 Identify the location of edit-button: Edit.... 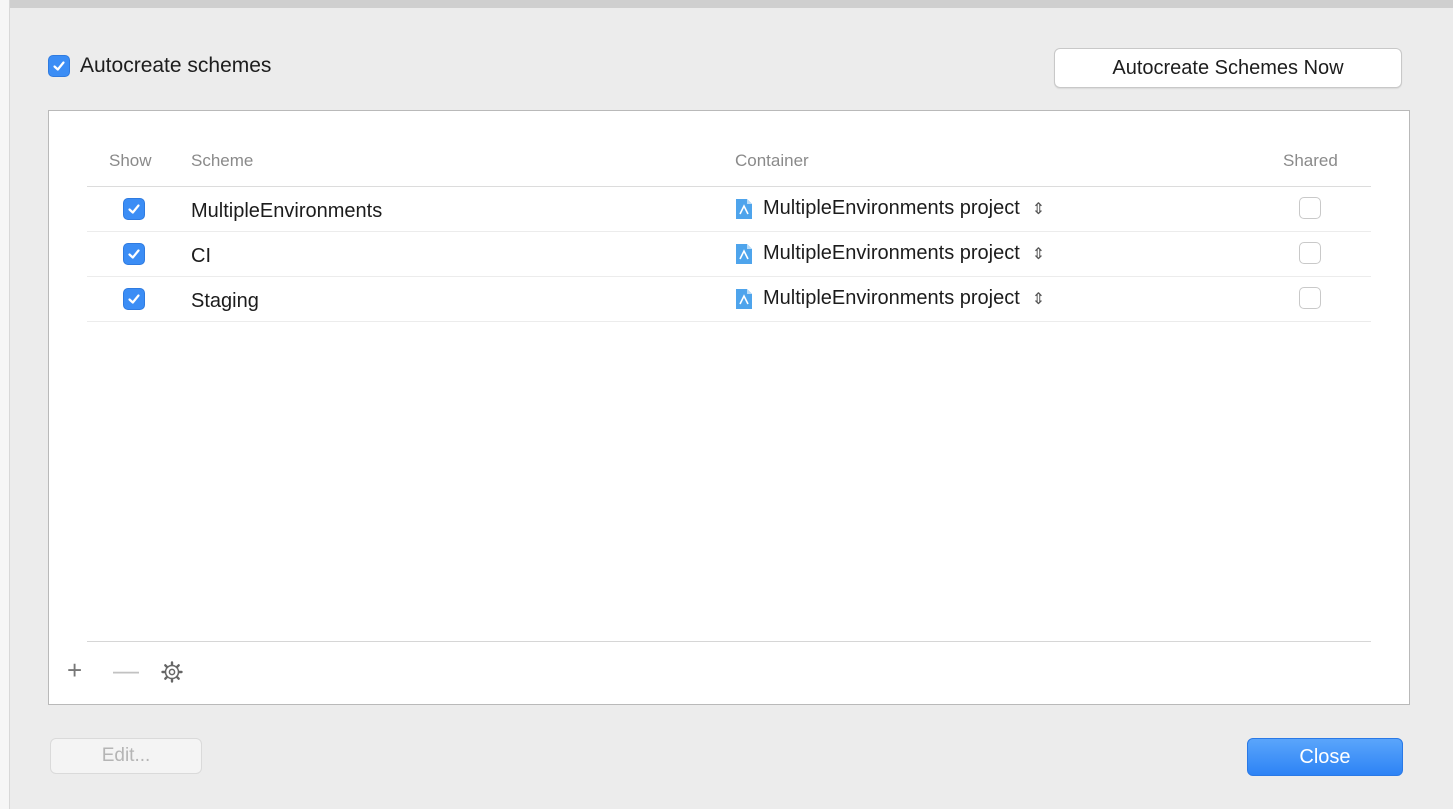
(126, 756).